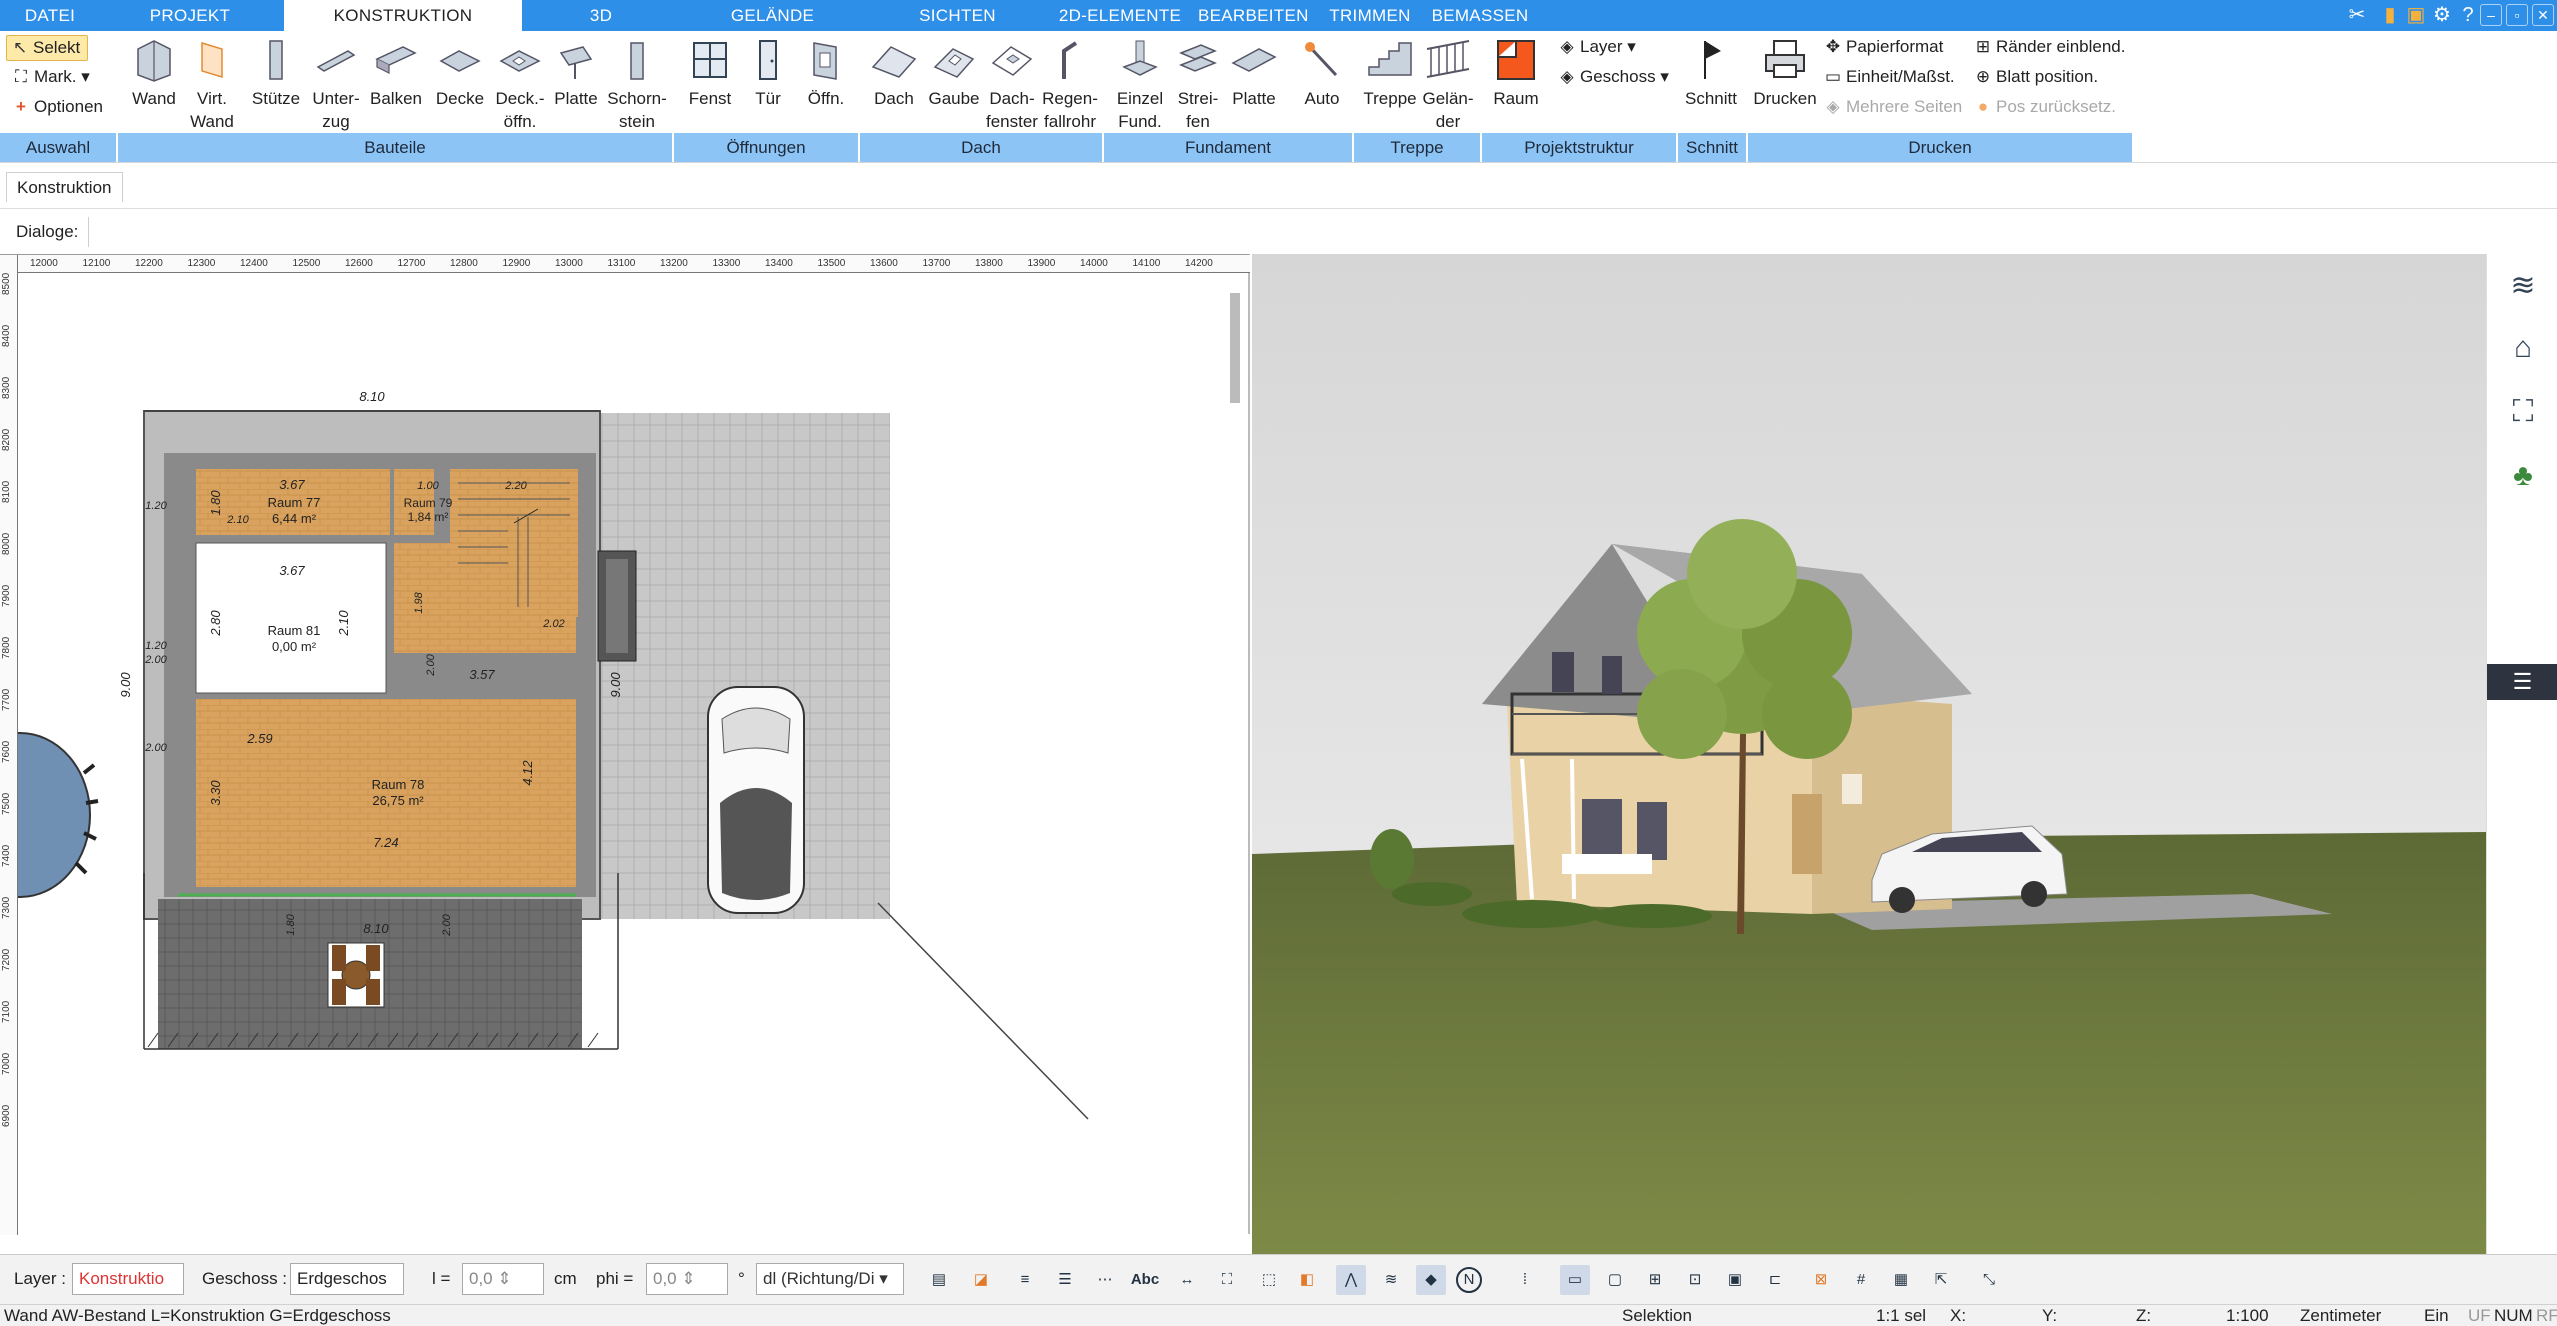 The height and width of the screenshot is (1326, 2557). I want to click on magnet-icon: ⤡, so click(1989, 1280).